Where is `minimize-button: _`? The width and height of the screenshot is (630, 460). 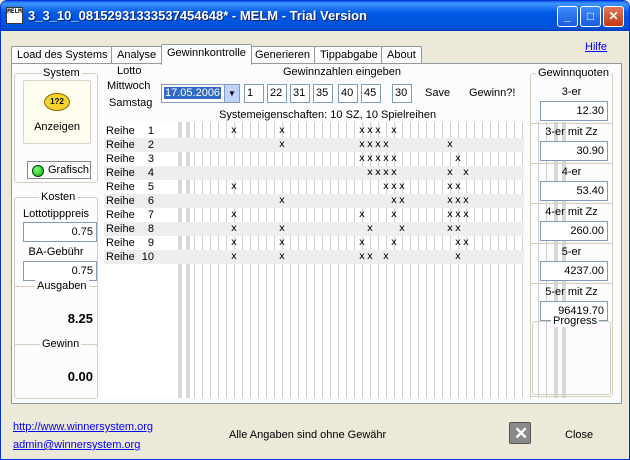
minimize-button: _ is located at coordinates (567, 16).